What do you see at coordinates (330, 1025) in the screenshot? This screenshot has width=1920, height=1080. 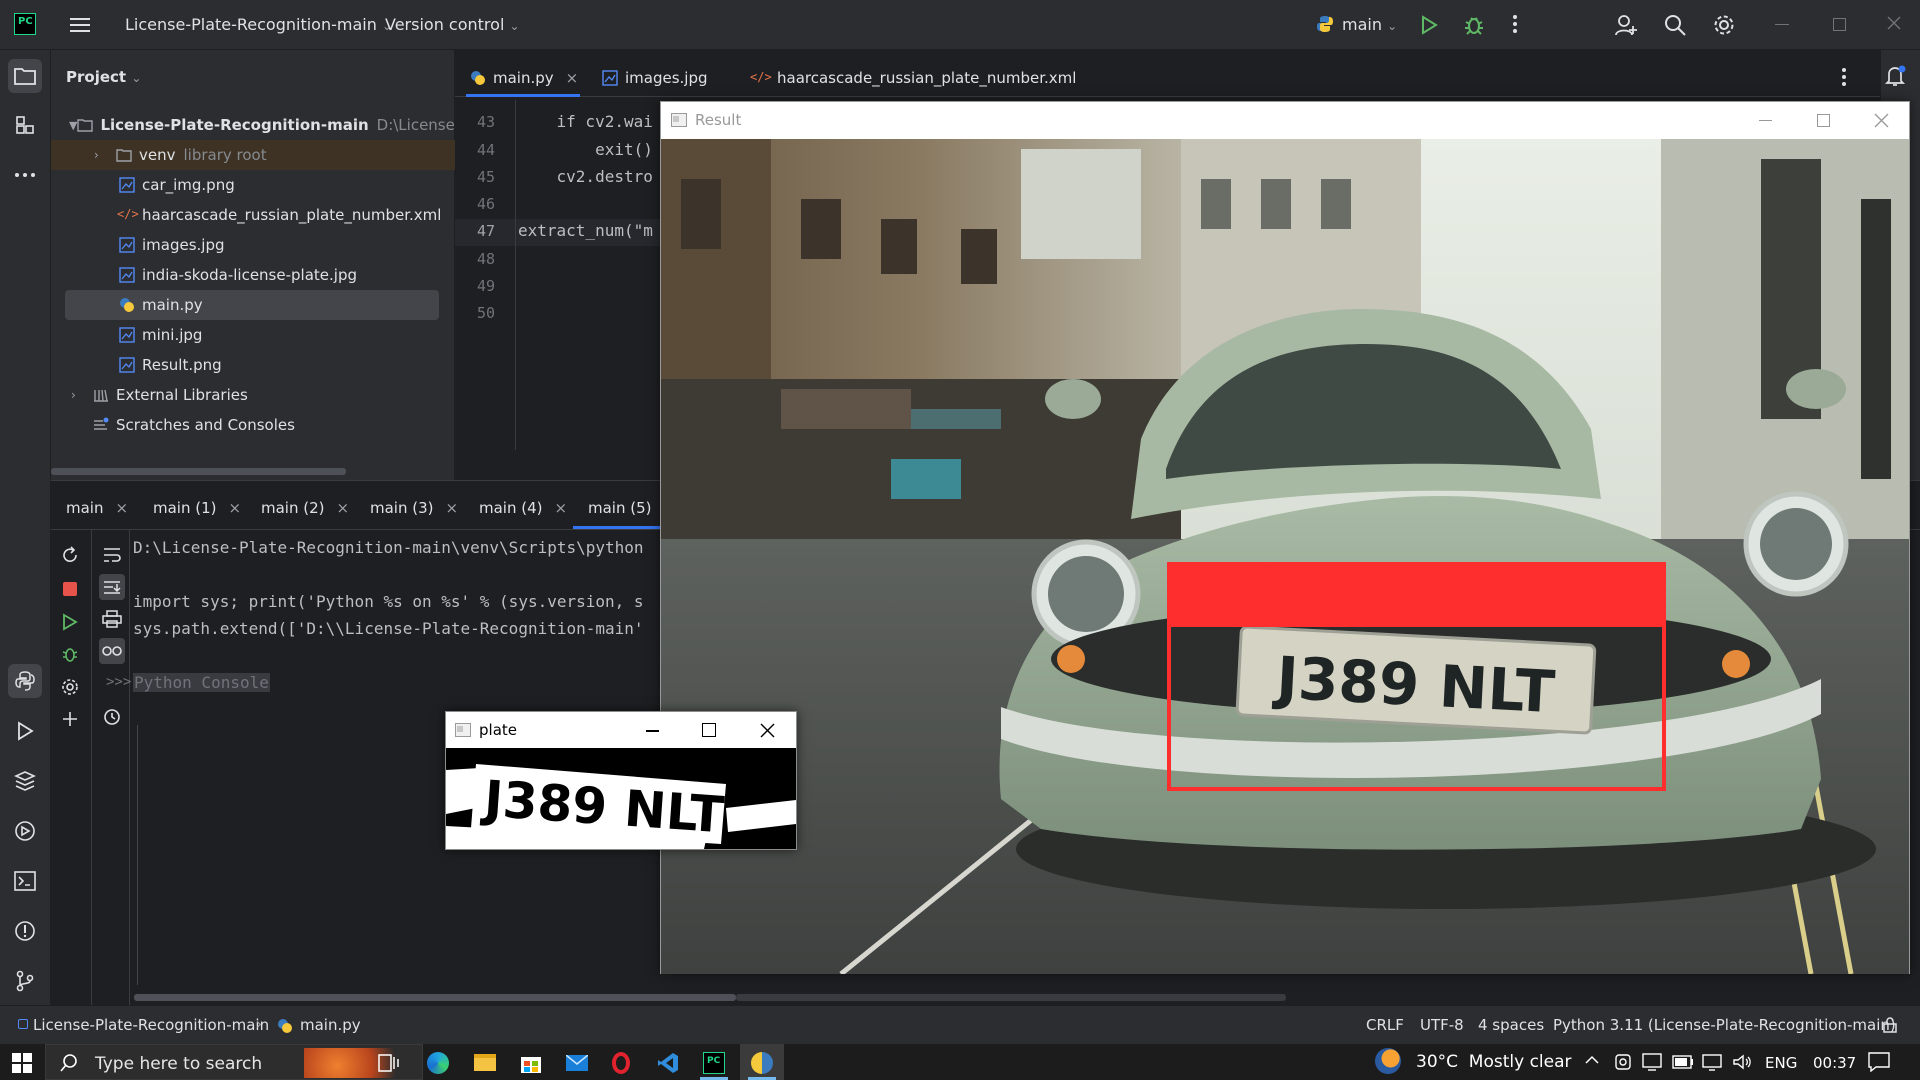 I see `breadcrumb-file: main.py` at bounding box center [330, 1025].